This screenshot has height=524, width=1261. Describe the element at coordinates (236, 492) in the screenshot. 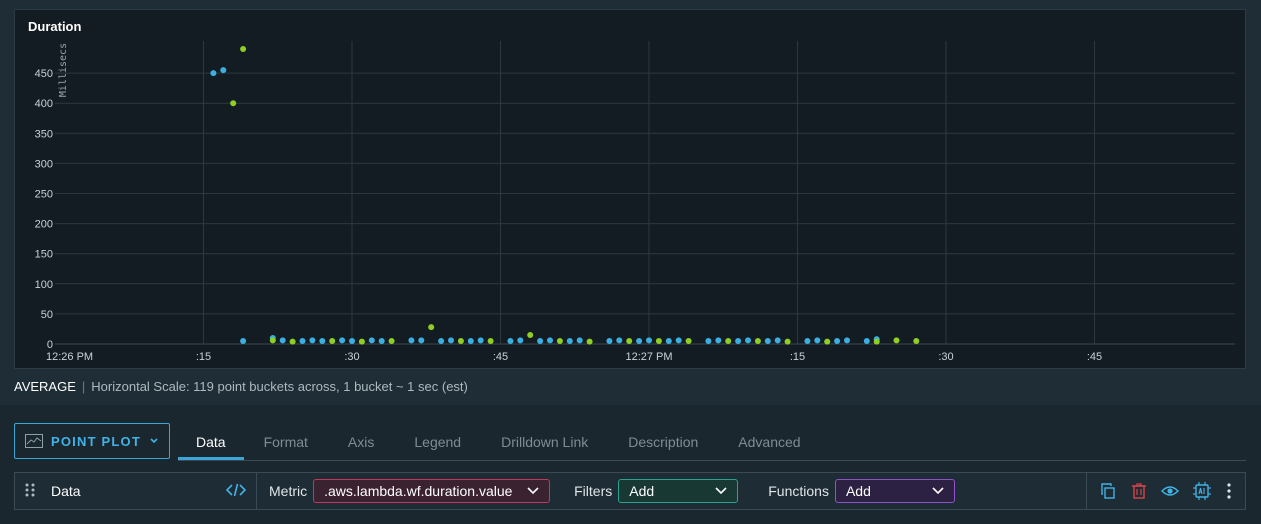

I see `code-icon` at that location.